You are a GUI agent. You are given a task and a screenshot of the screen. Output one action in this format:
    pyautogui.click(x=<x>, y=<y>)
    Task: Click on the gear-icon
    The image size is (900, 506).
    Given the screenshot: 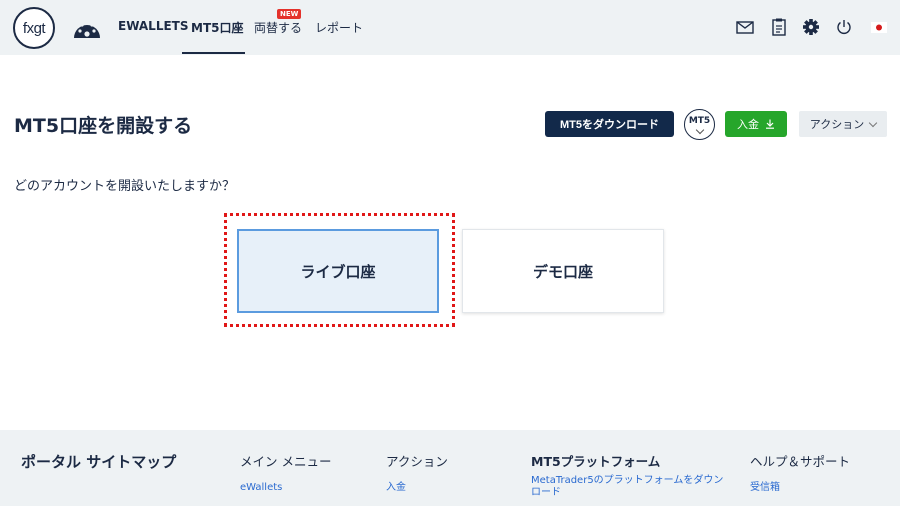 What is the action you would take?
    pyautogui.click(x=811, y=27)
    